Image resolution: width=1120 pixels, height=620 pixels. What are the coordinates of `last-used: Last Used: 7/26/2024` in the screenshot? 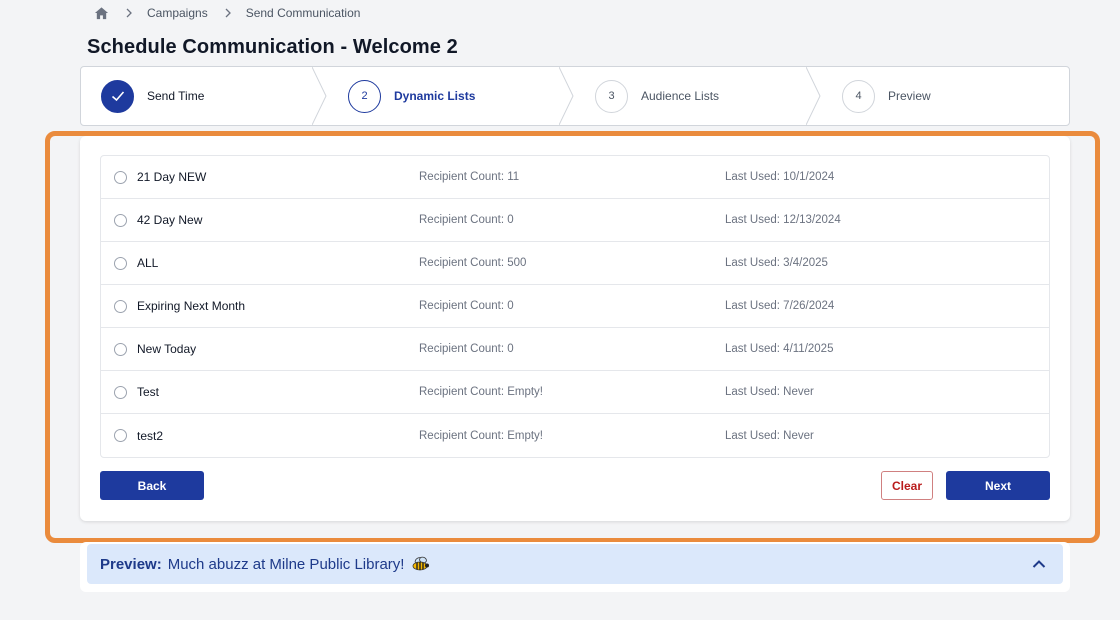 It's located at (780, 306).